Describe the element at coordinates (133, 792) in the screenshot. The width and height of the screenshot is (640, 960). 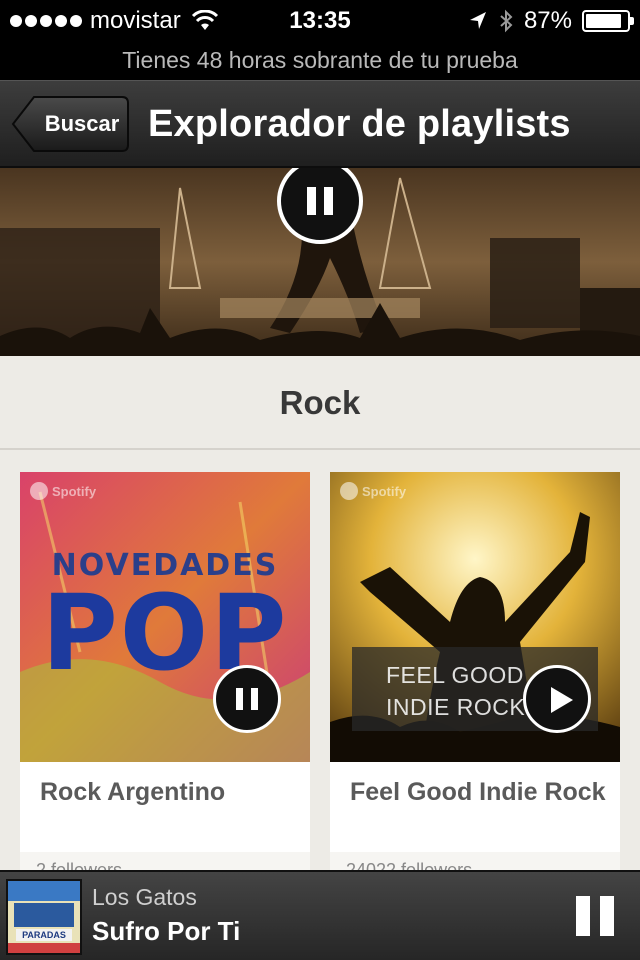
I see `playlist-title: Rock Argentino` at that location.